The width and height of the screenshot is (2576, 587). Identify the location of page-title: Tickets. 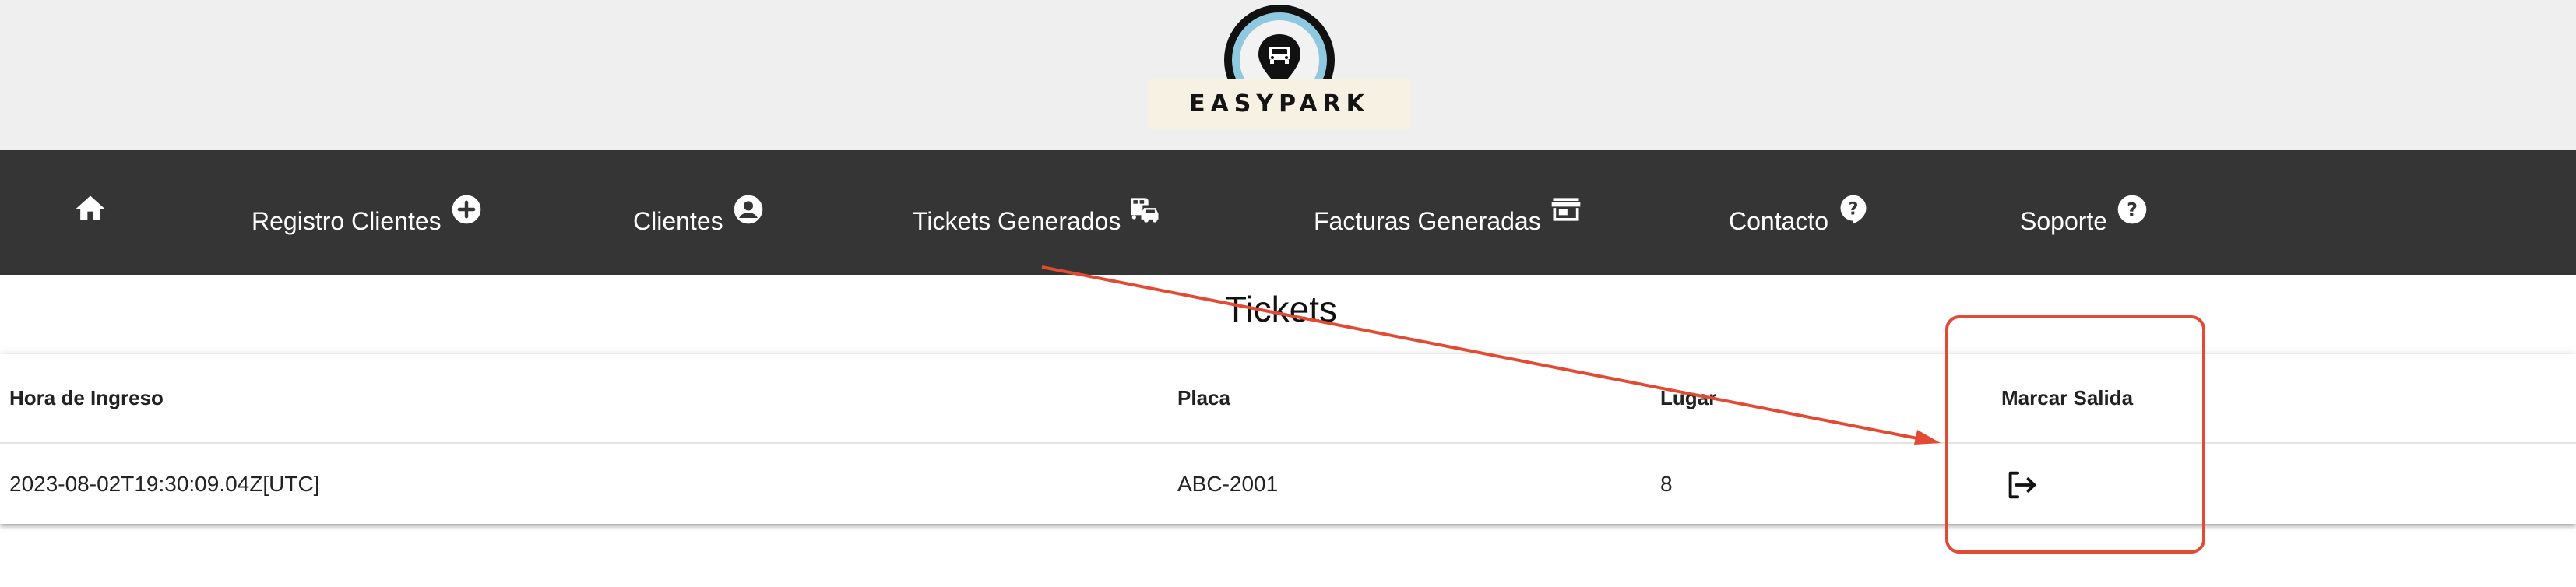
(1281, 309).